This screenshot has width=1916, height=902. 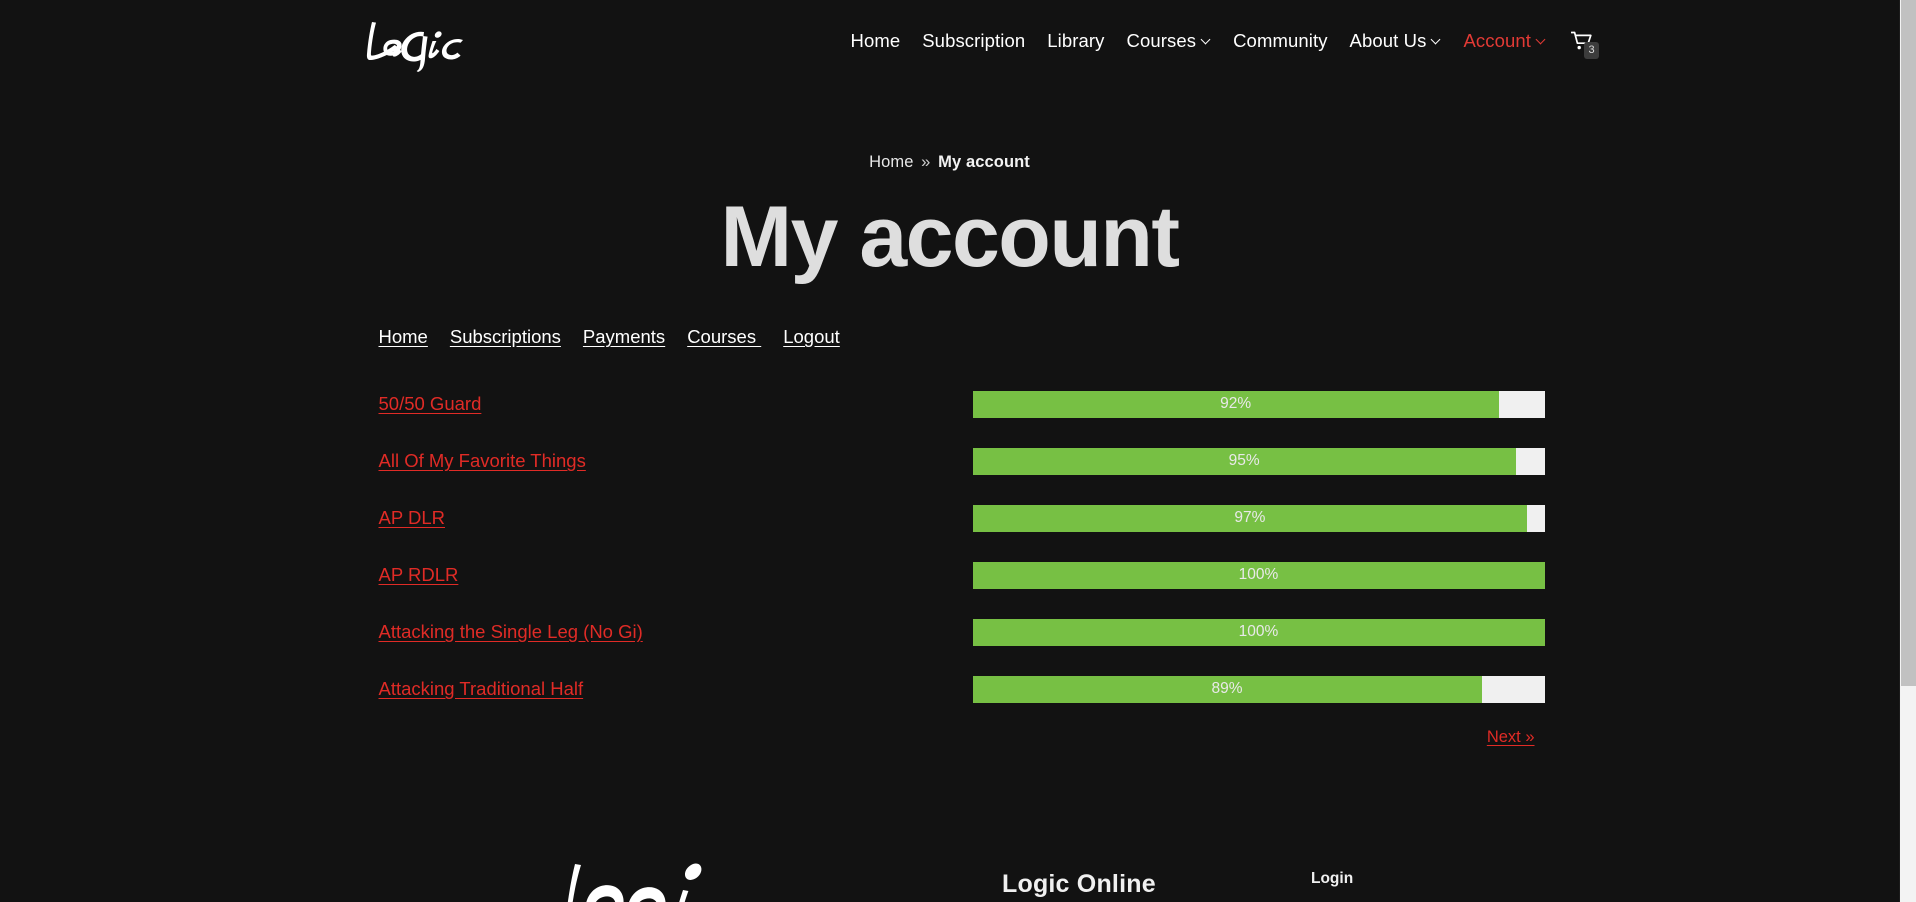 What do you see at coordinates (959, 737) in the screenshot?
I see `pagination: Next »` at bounding box center [959, 737].